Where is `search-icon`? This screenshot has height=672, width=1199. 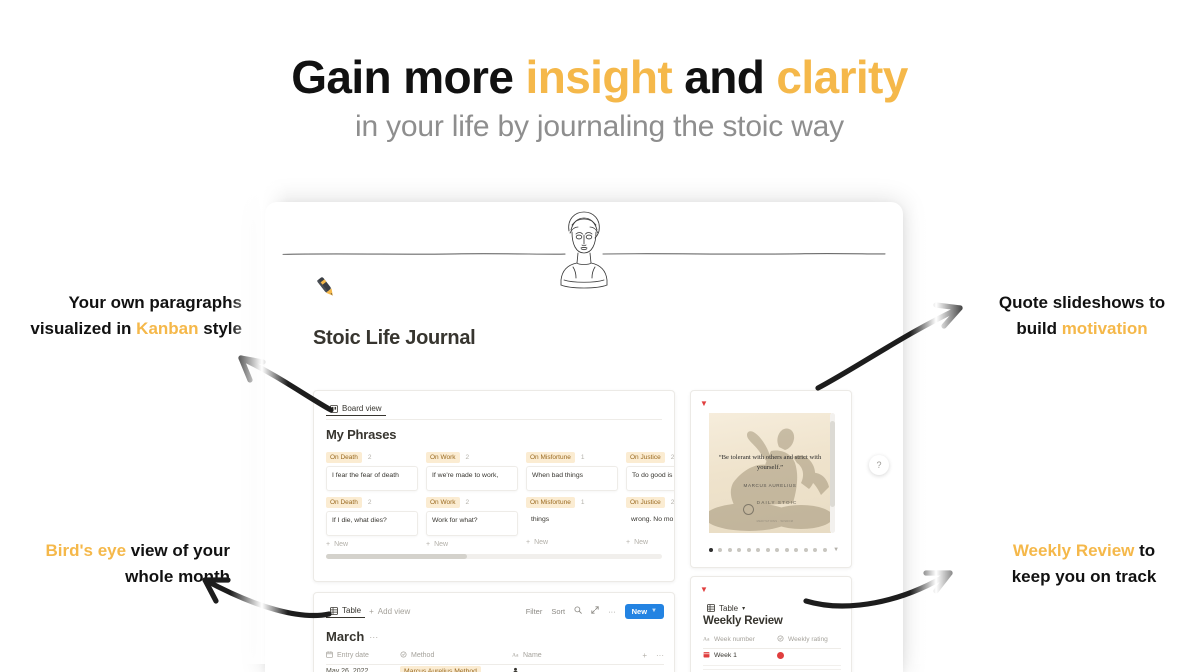
search-icon is located at coordinates (578, 611).